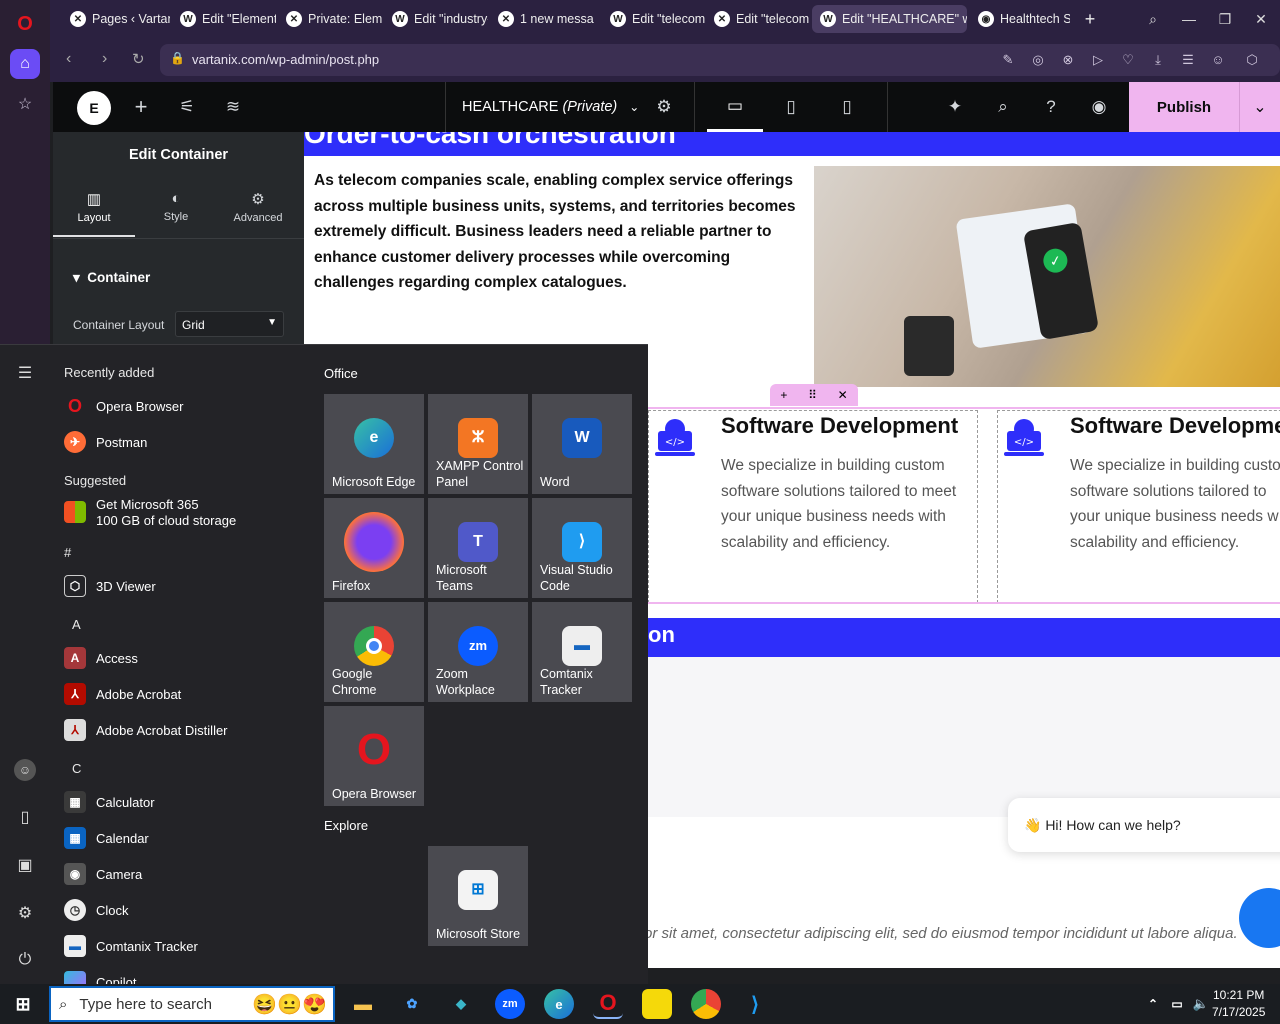  I want to click on list-item: A Access, so click(101, 658).